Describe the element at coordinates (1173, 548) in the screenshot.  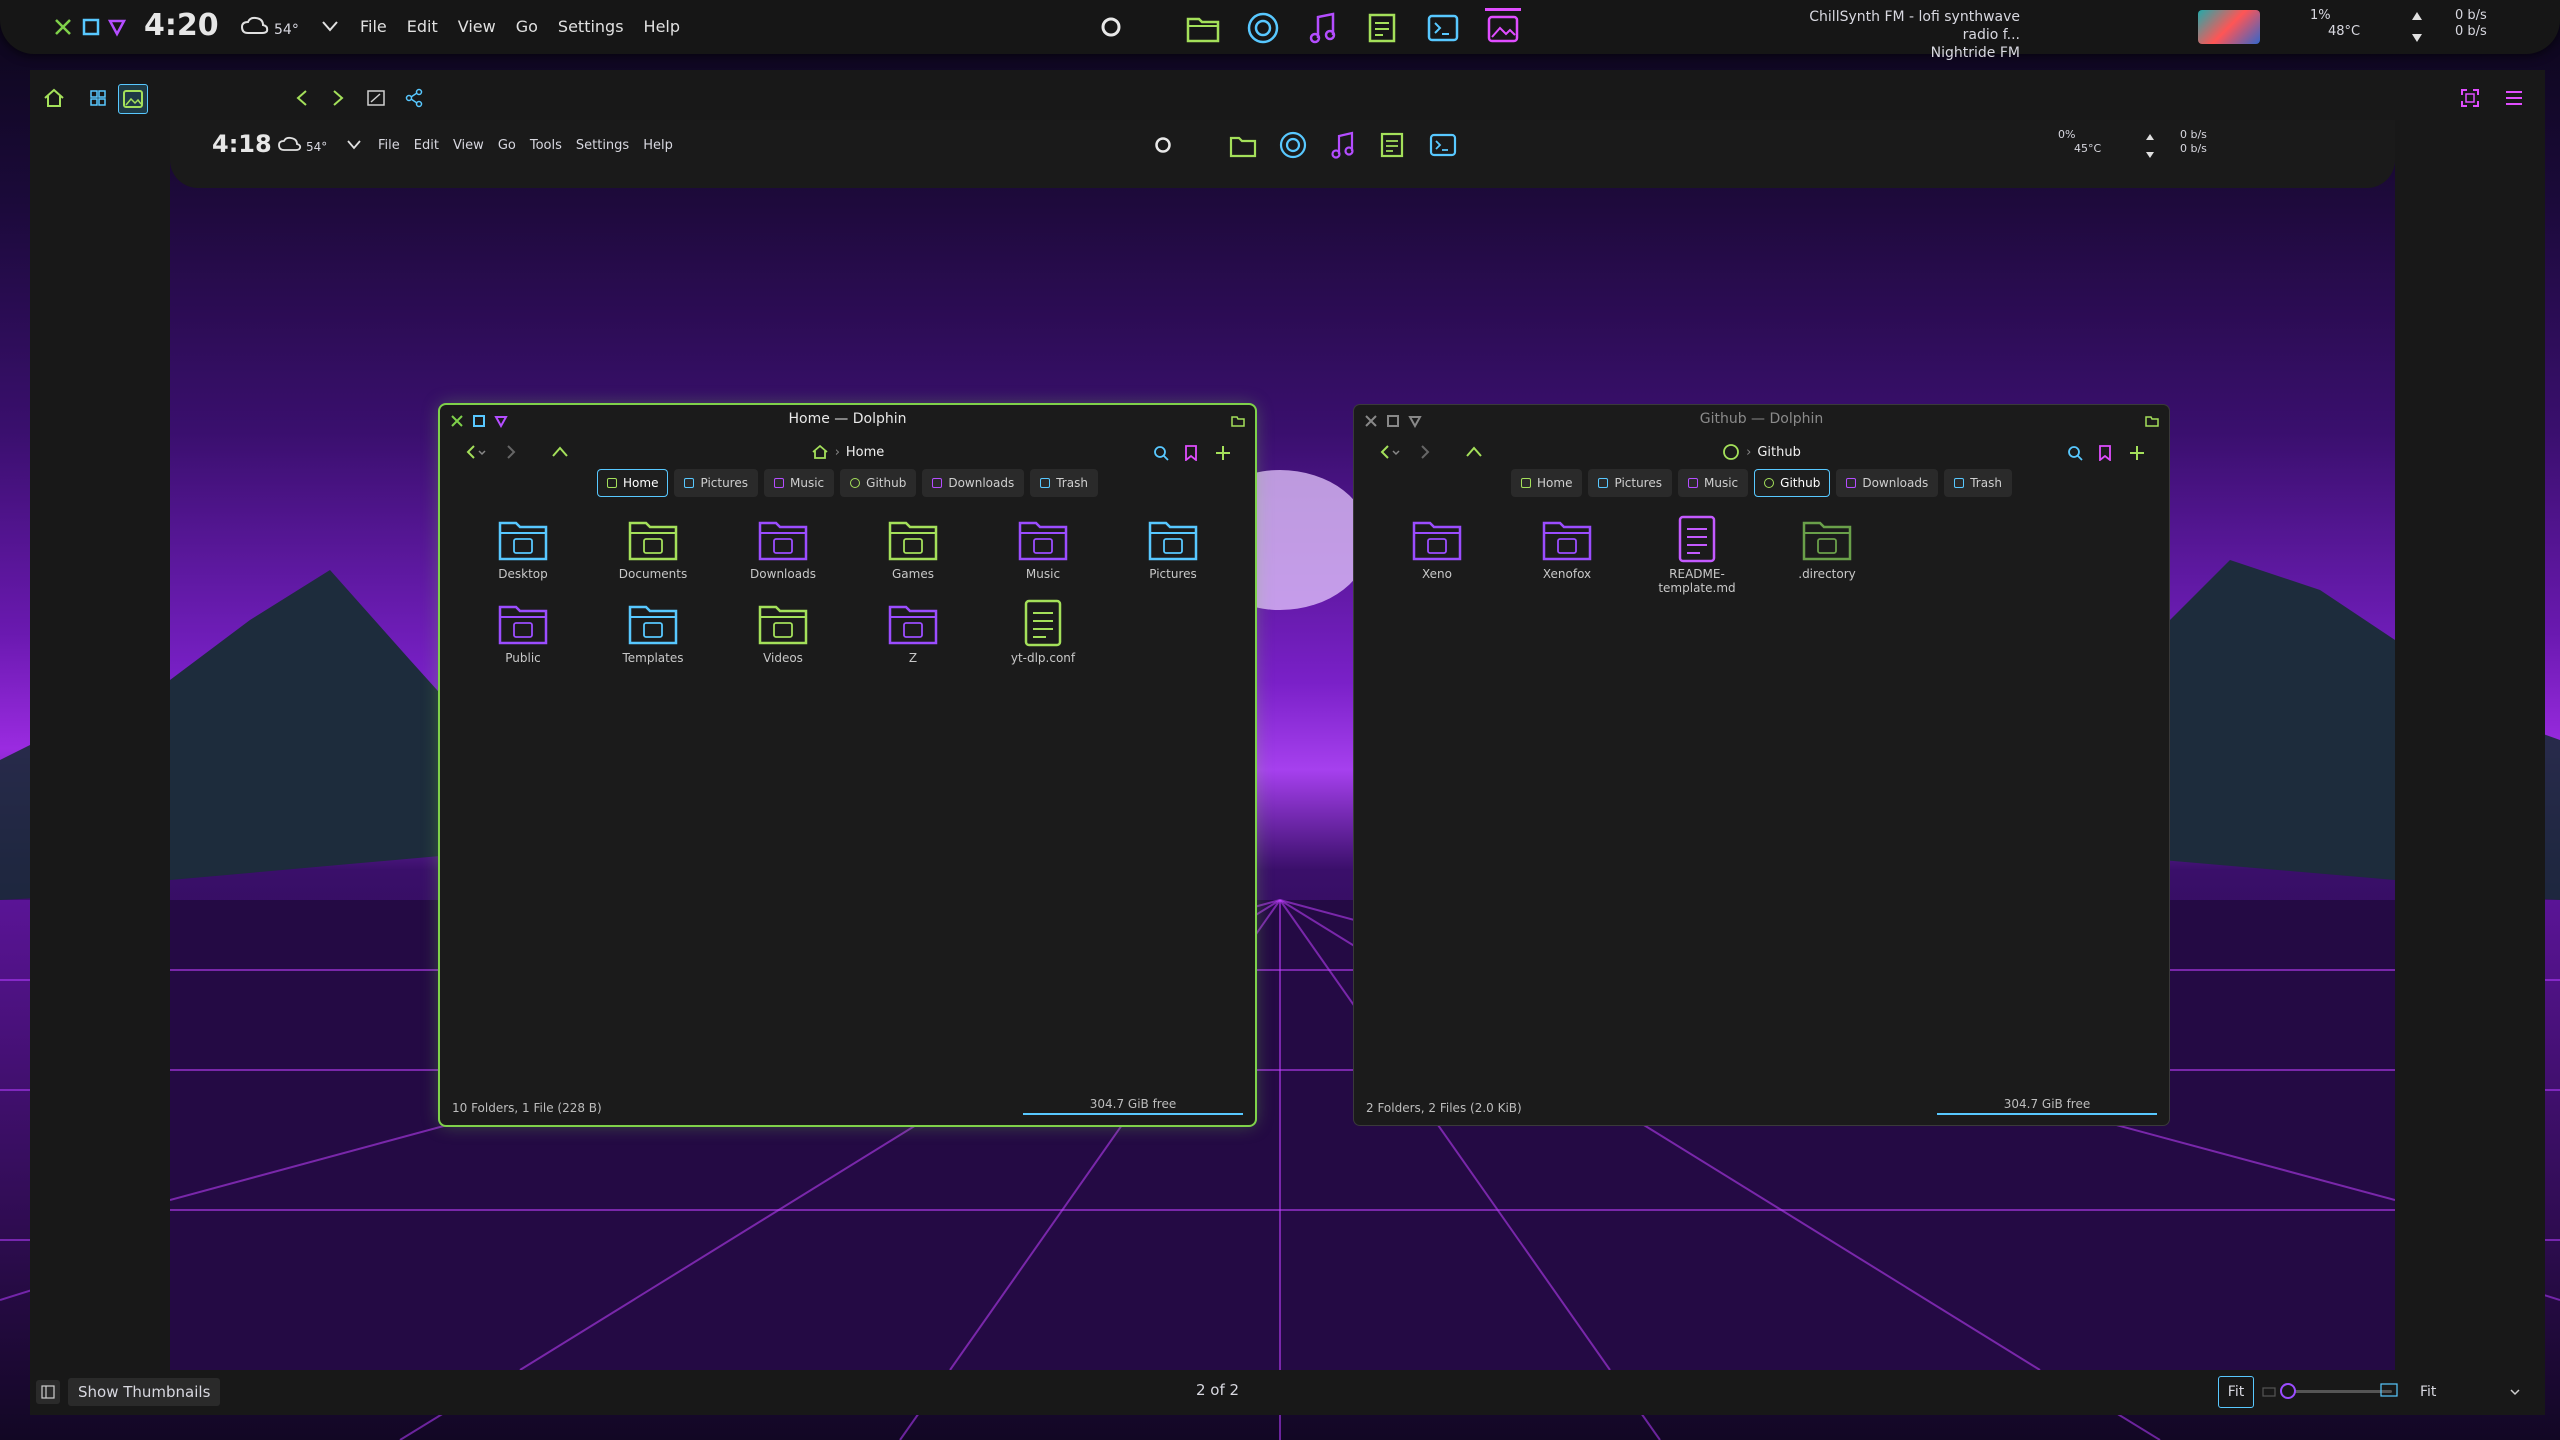
I see `file-item: Pictures` at that location.